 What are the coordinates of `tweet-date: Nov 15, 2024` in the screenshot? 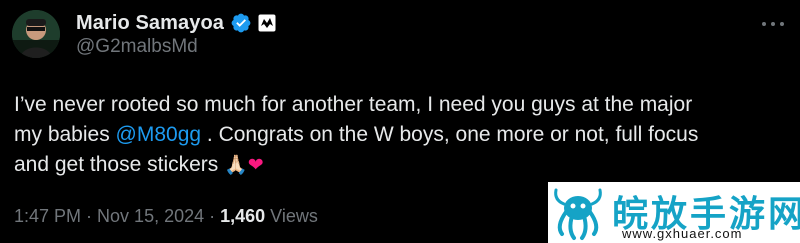 It's located at (150, 216).